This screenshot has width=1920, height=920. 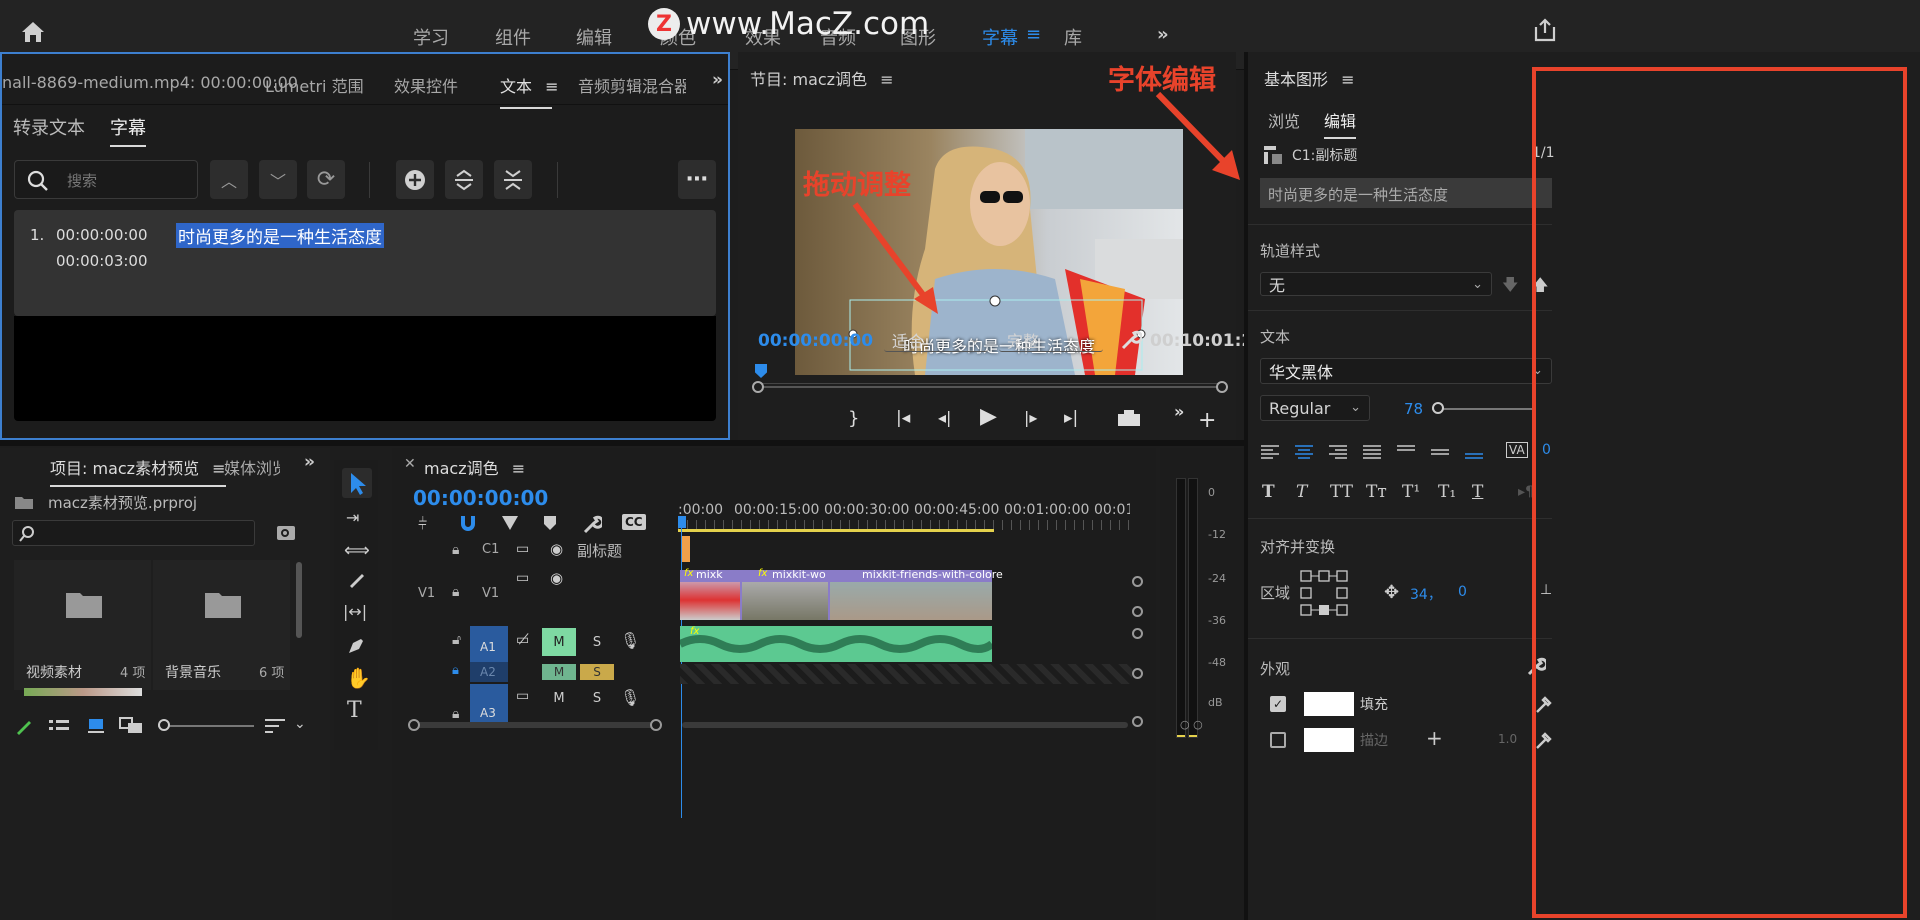 What do you see at coordinates (1440, 452) in the screenshot?
I see `align-middle-icon` at bounding box center [1440, 452].